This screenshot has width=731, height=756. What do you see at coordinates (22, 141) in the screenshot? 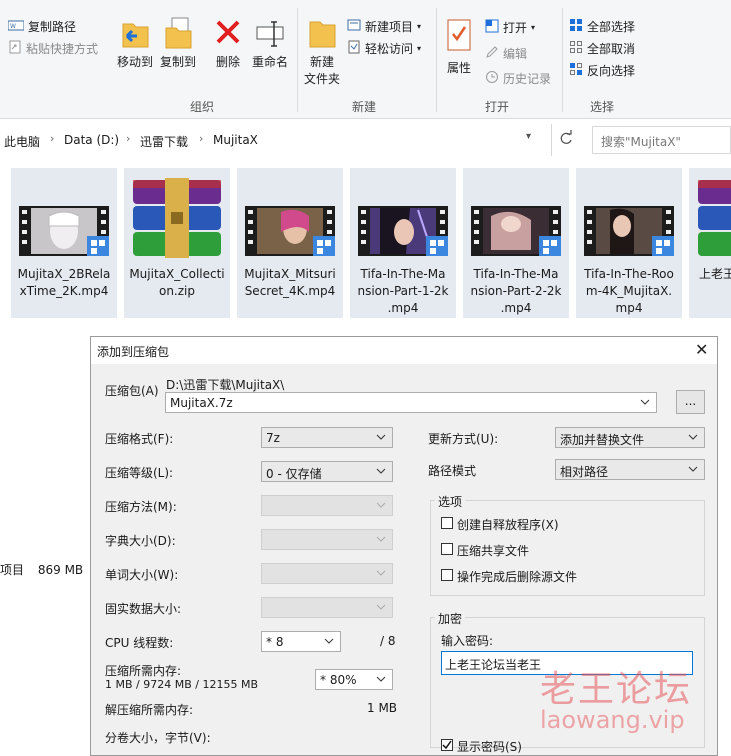
I see `breadcrumb-this-pc: 此电脑` at bounding box center [22, 141].